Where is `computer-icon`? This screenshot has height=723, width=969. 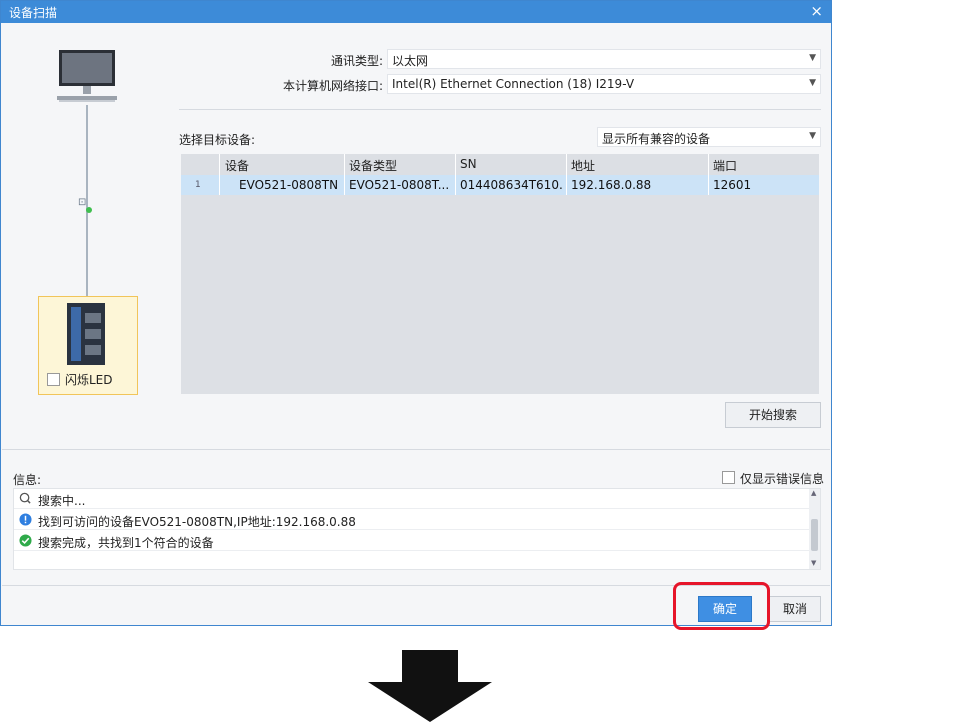
computer-icon is located at coordinates (87, 76).